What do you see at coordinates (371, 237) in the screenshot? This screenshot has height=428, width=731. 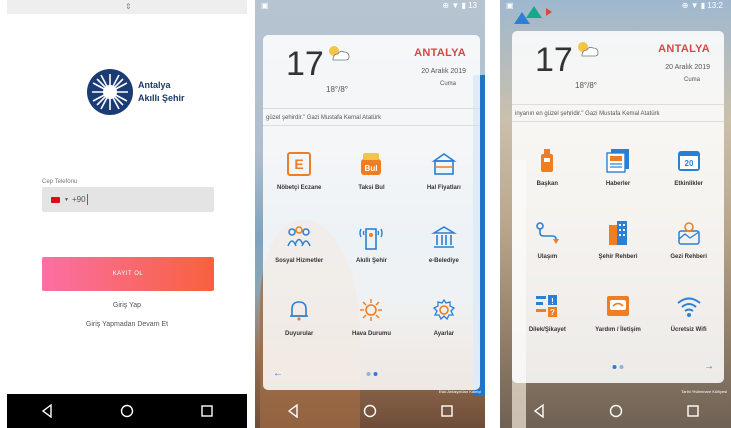 I see `smart-city-icon` at bounding box center [371, 237].